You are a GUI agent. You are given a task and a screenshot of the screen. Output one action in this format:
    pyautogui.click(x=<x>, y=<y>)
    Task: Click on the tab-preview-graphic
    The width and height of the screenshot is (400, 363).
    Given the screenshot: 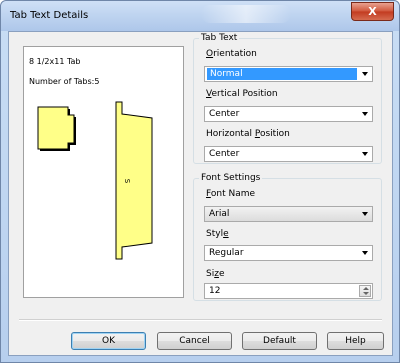 What is the action you would take?
    pyautogui.click(x=95, y=180)
    